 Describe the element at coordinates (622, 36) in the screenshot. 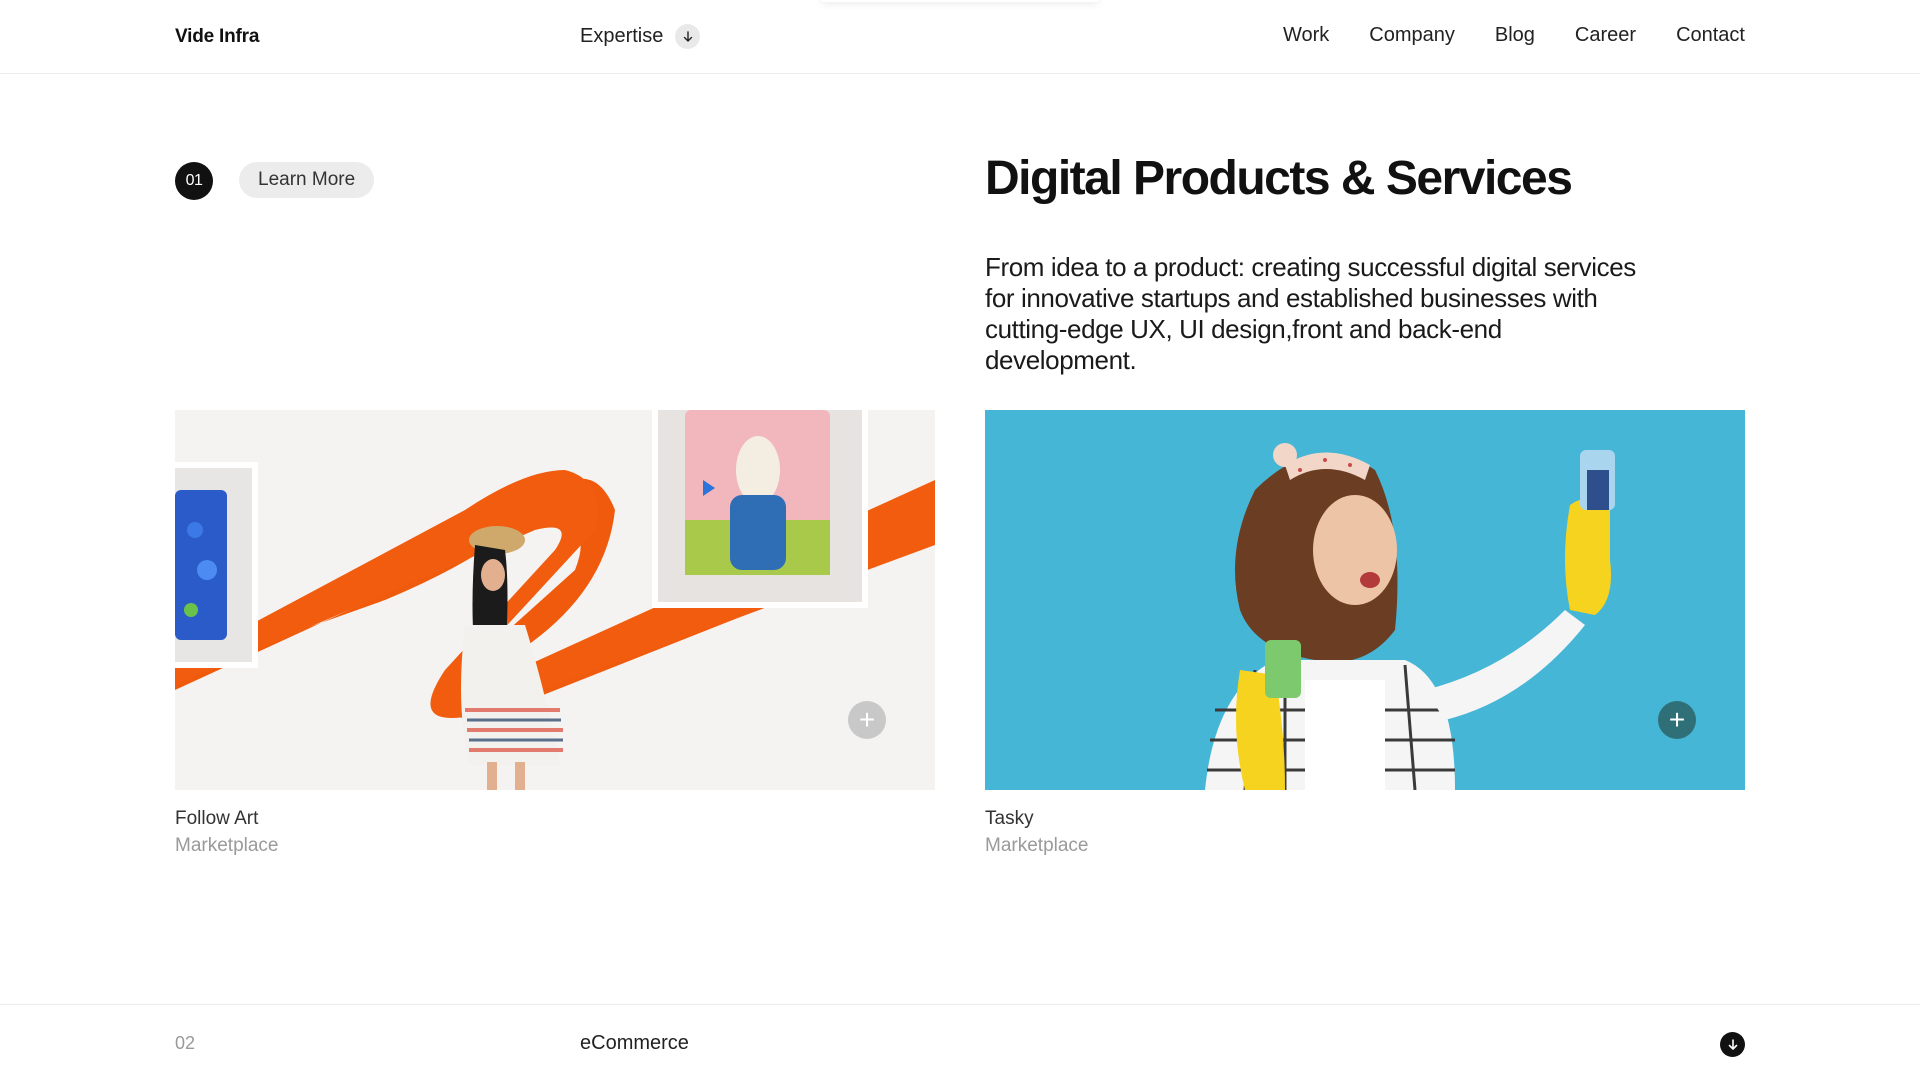

I see `expertise-label: Expertise` at that location.